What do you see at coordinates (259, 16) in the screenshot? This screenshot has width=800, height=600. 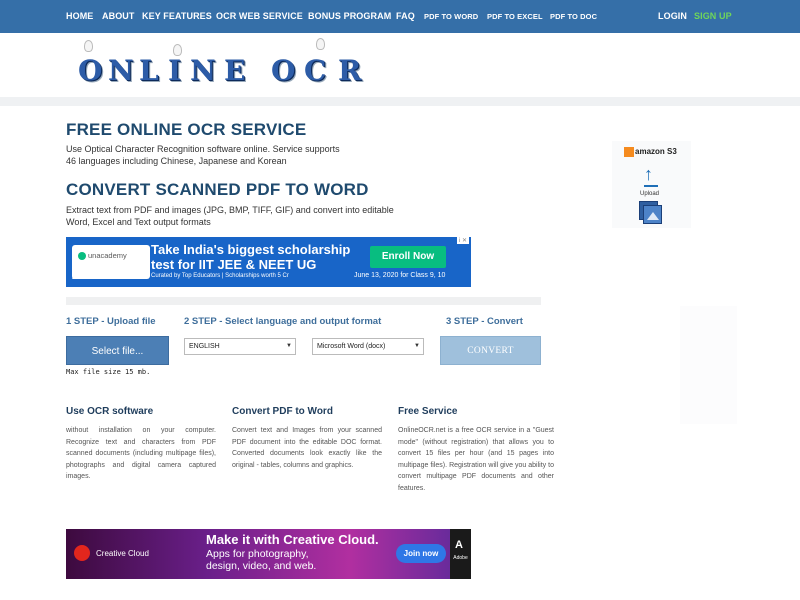 I see `nav-ocr-web-service: OCR WEB SERVICE` at bounding box center [259, 16].